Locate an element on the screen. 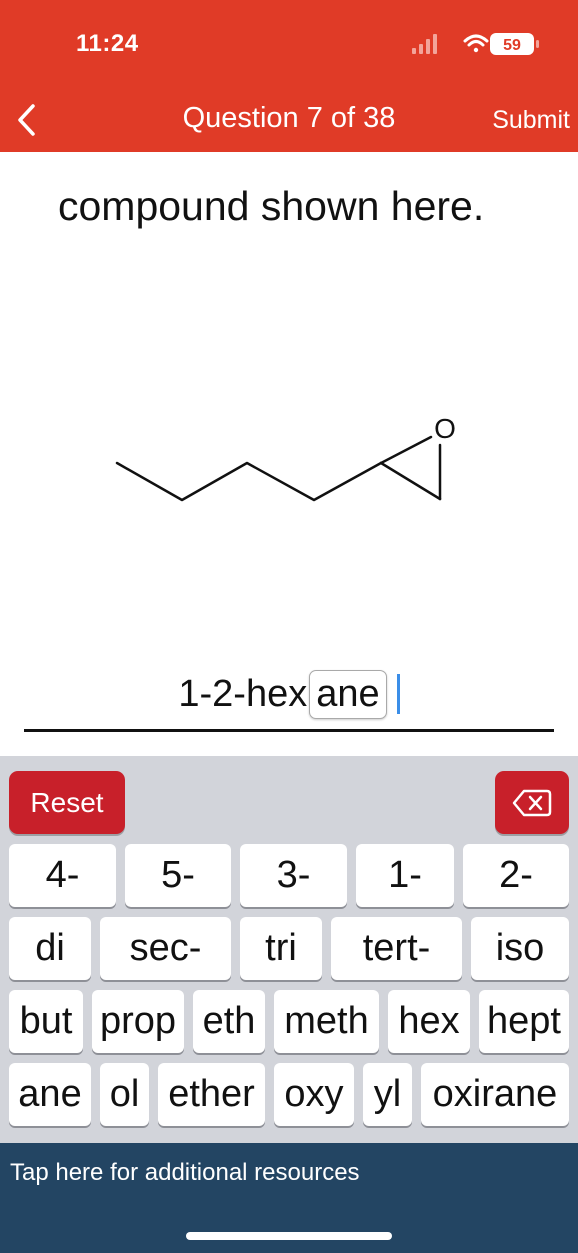  key-eth: eth is located at coordinates (229, 1021).